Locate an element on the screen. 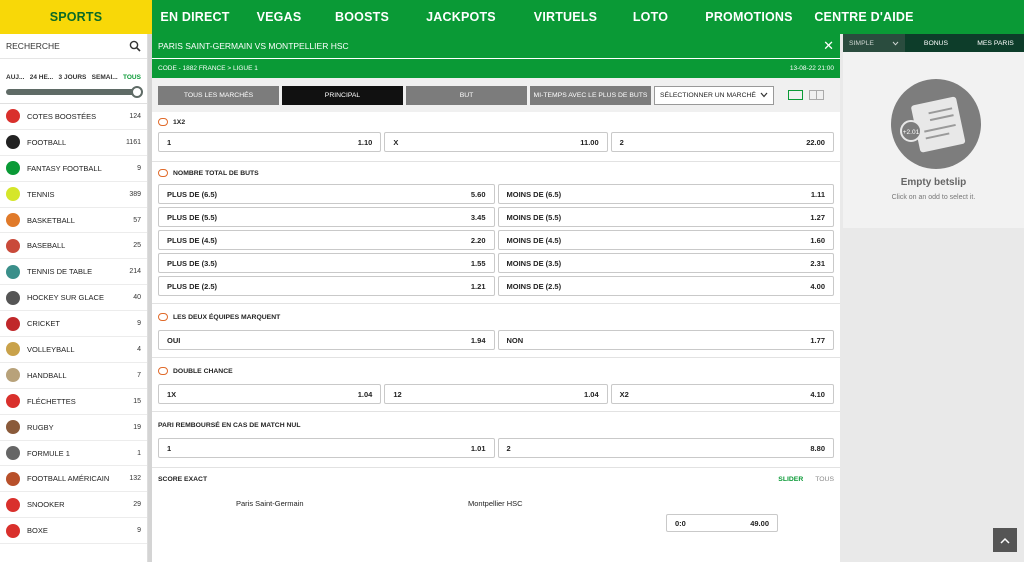 The width and height of the screenshot is (1024, 562). search-input is located at coordinates (67, 46).